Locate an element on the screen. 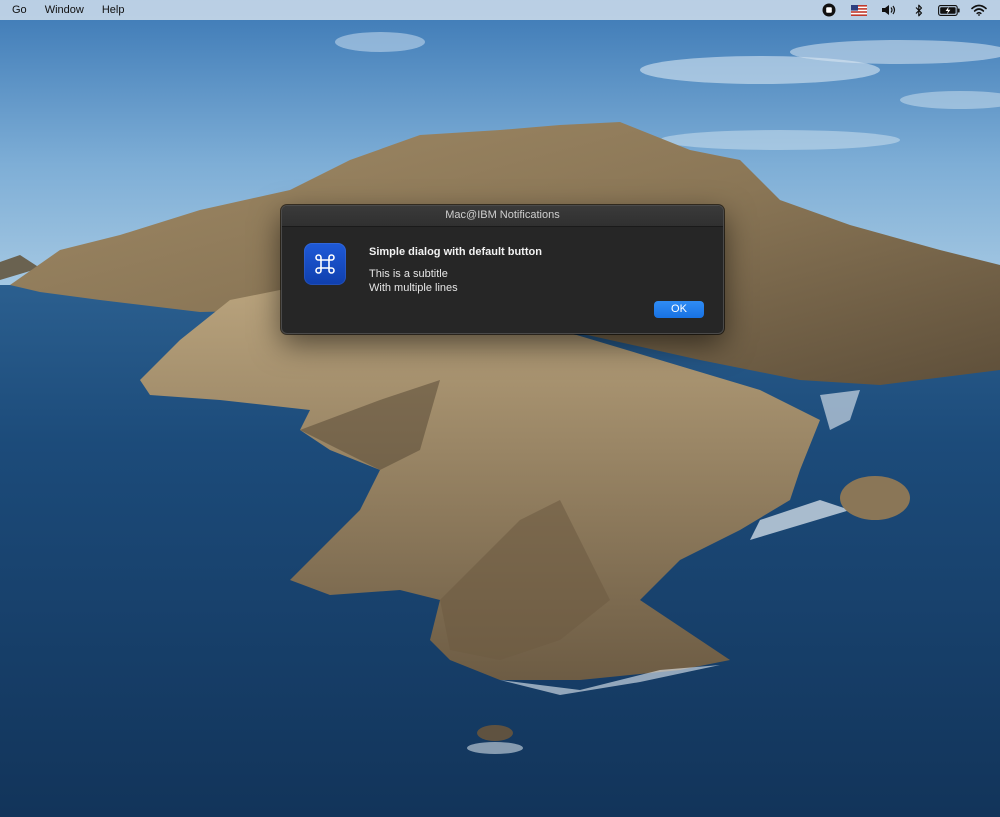 The image size is (1000, 817). volume-icon is located at coordinates (889, 10).